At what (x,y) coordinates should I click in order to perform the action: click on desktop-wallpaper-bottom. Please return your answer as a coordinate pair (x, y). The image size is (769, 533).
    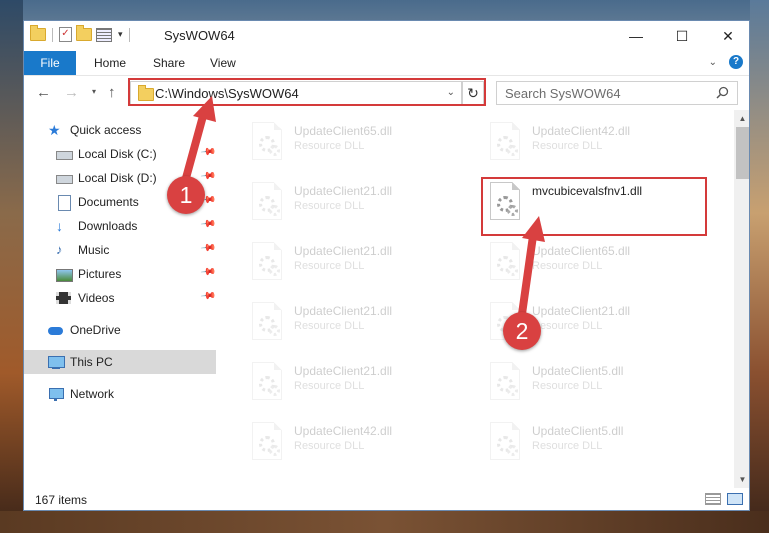
    Looking at the image, I should click on (384, 522).